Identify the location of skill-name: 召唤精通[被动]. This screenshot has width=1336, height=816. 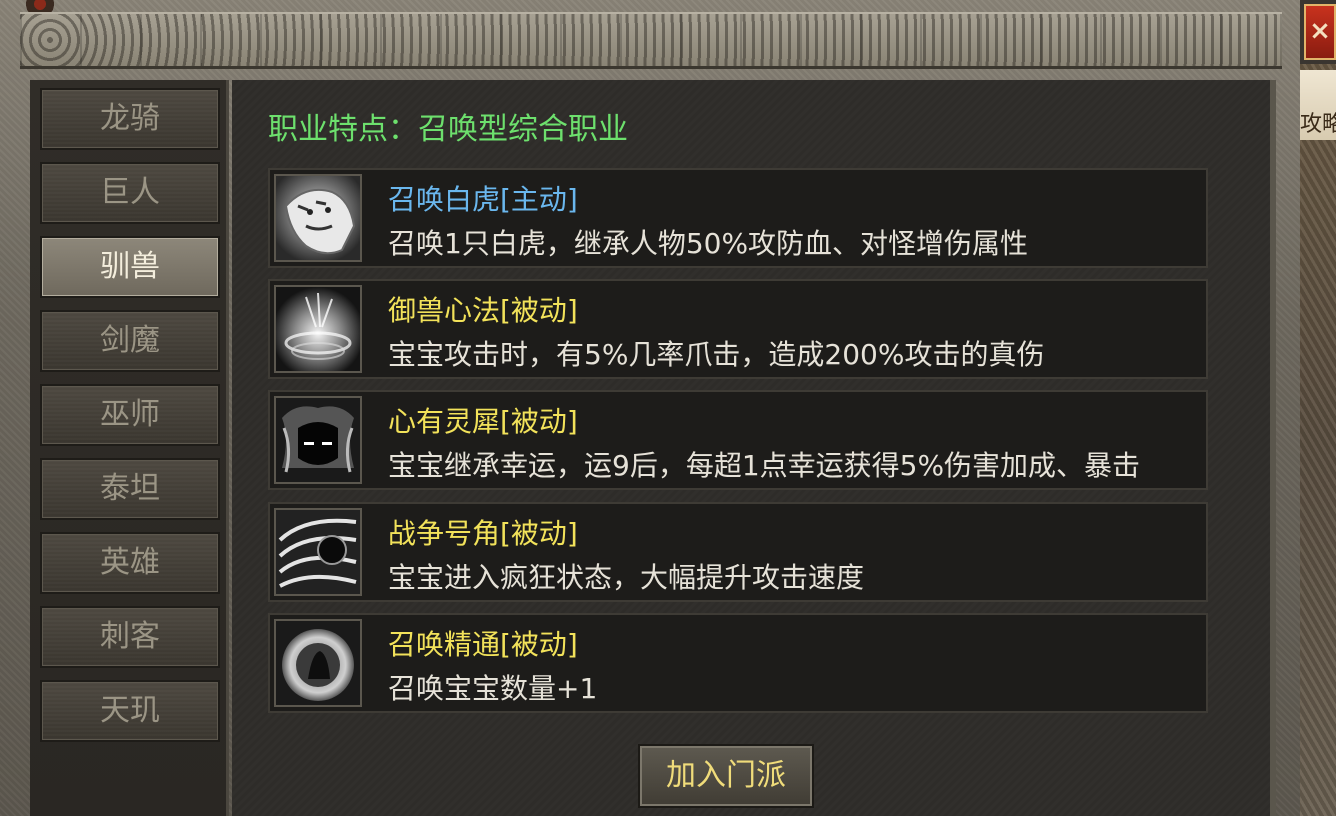
(483, 644).